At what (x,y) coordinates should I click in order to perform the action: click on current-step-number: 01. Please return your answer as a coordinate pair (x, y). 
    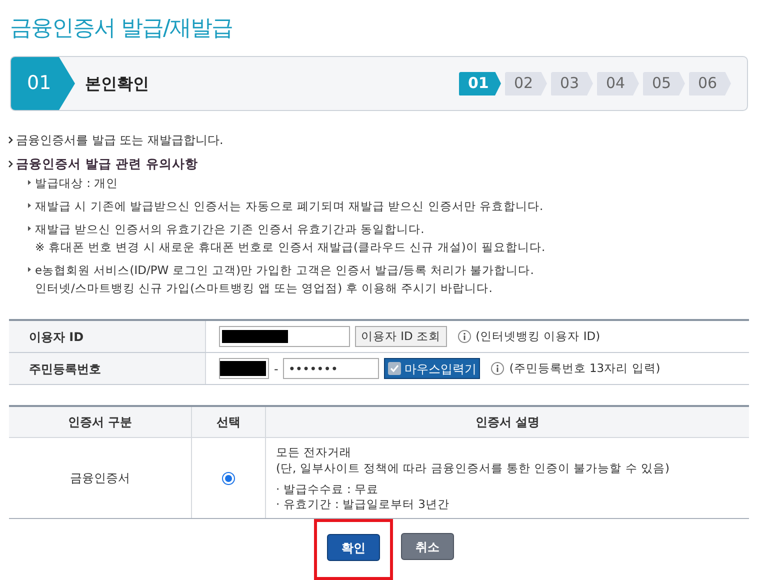
    Looking at the image, I should click on (43, 83).